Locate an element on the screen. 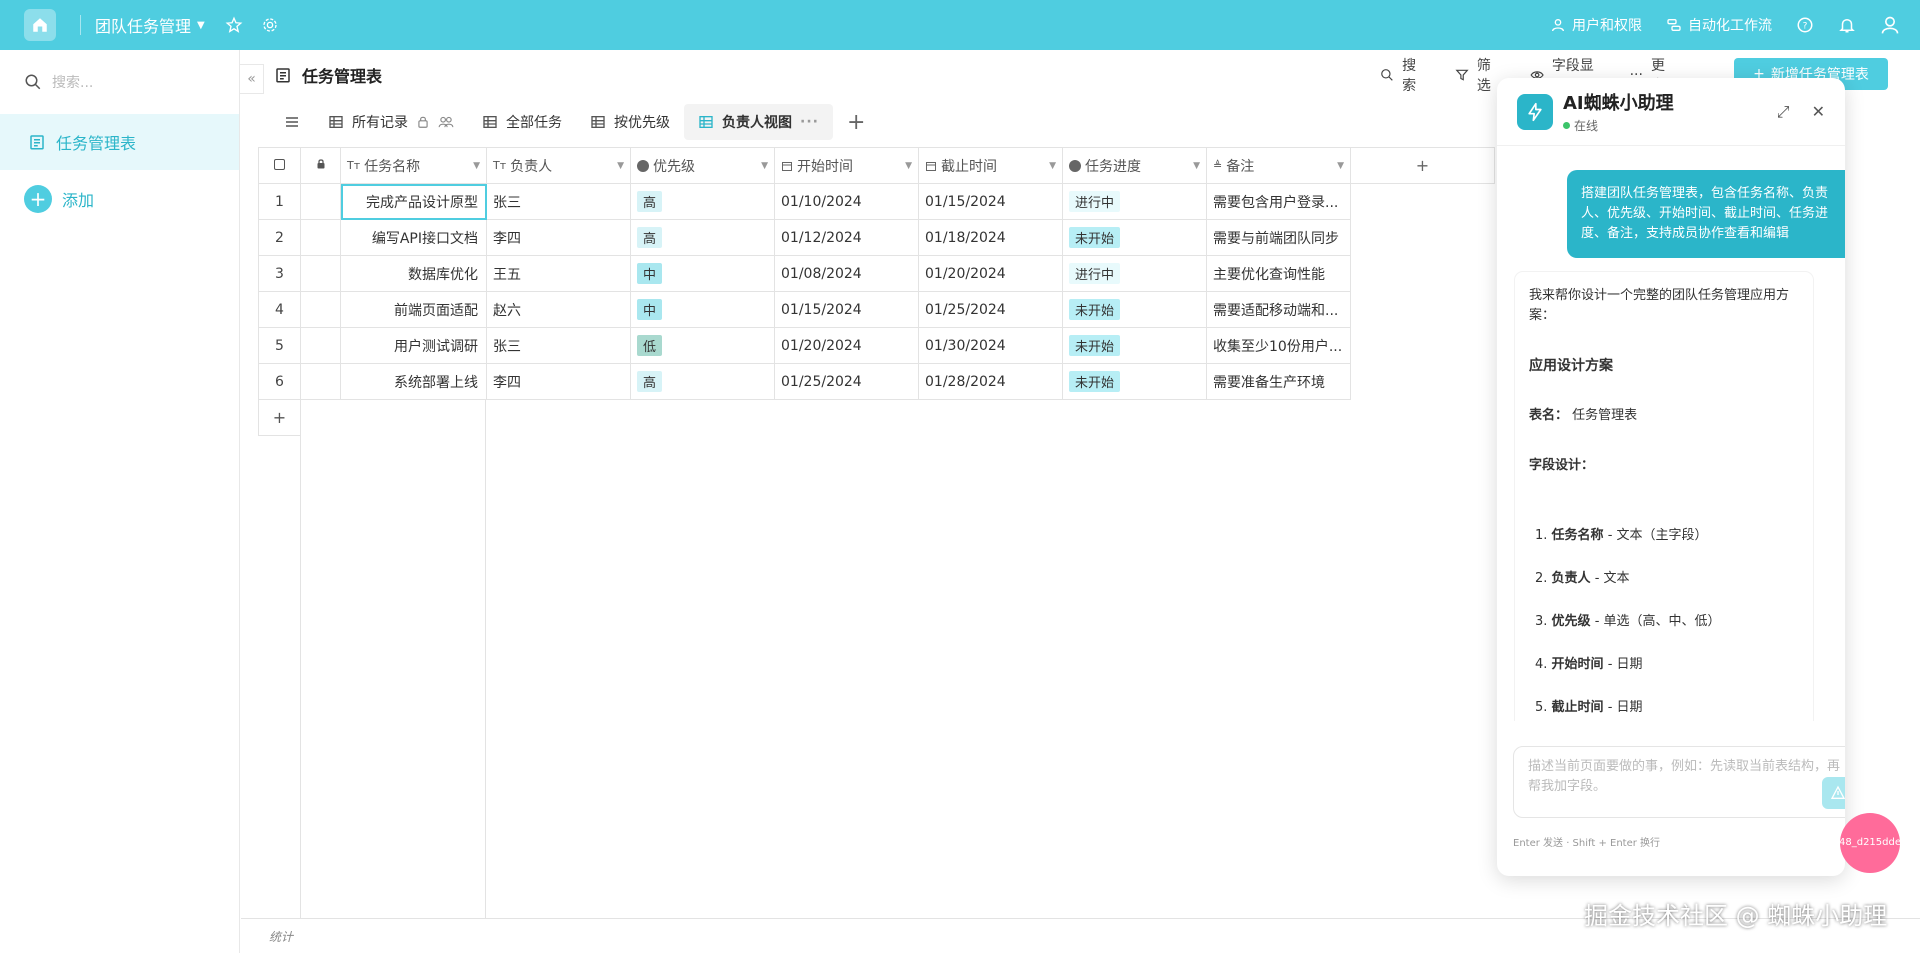 The height and width of the screenshot is (953, 1920). cell-task: 用户测试调研 is located at coordinates (413, 345).